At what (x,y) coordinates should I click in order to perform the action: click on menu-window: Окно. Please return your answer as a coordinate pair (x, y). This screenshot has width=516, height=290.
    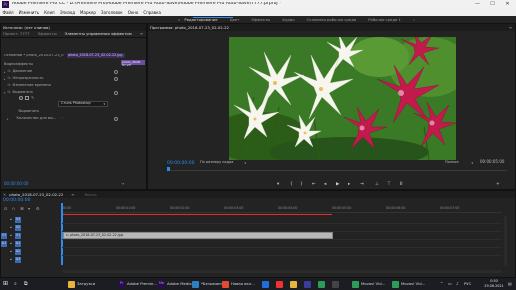
    Looking at the image, I should click on (133, 12).